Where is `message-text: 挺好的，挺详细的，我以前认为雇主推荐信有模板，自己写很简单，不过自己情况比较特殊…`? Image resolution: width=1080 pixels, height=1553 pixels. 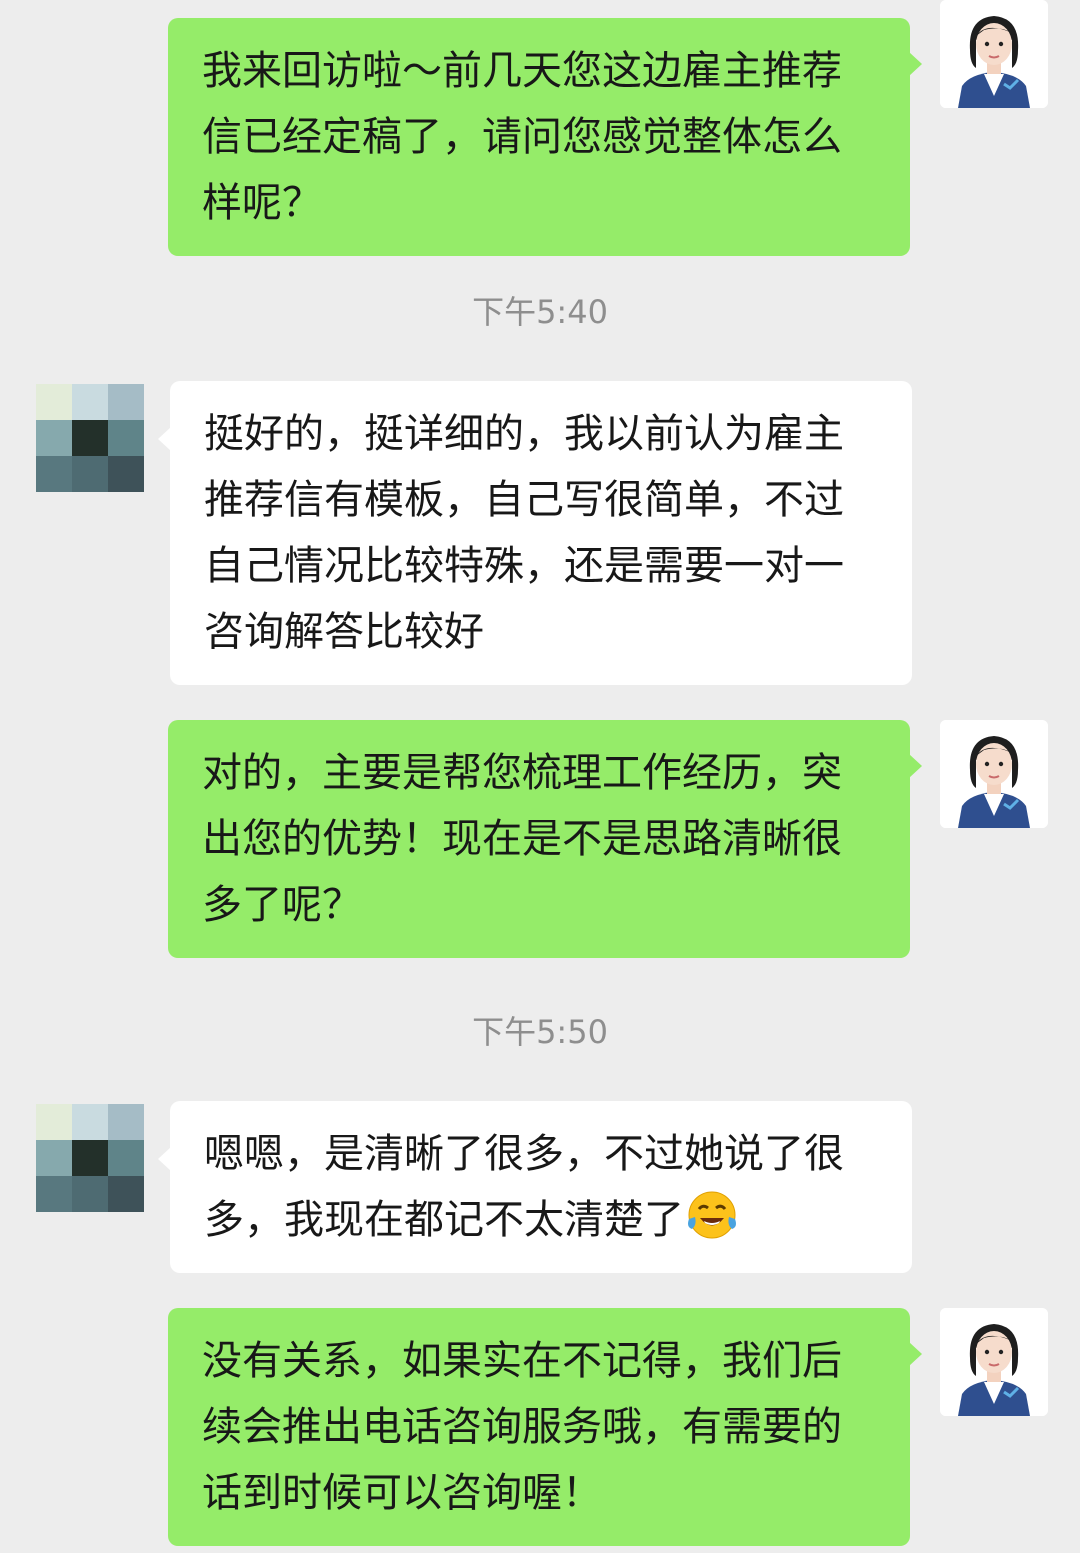 message-text: 挺好的，挺详细的，我以前认为雇主推荐信有模板，自己写很简单，不过自己情况比较特殊… is located at coordinates (524, 533).